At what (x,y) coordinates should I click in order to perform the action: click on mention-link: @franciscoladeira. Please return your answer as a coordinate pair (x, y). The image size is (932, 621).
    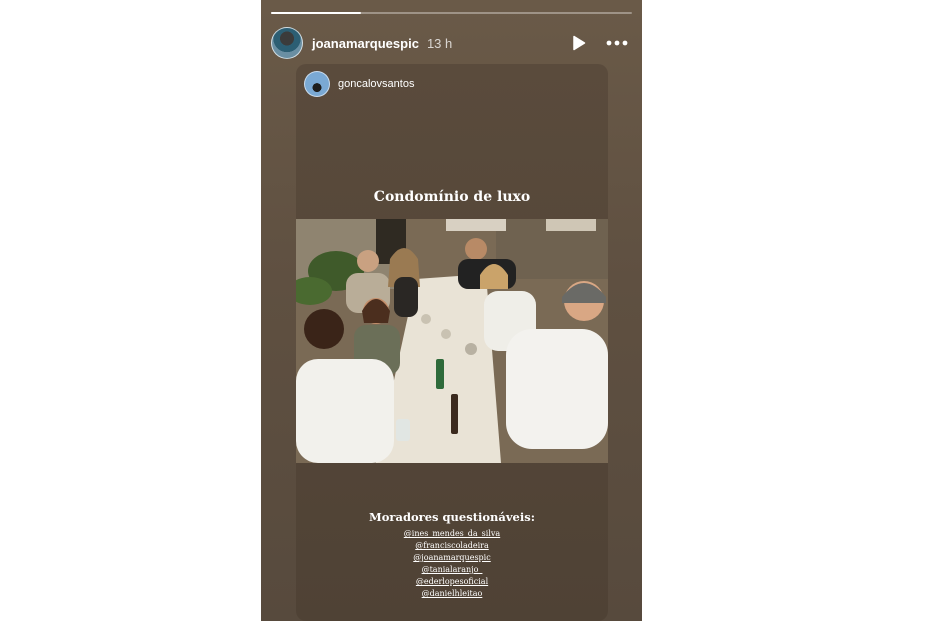
    Looking at the image, I should click on (452, 546).